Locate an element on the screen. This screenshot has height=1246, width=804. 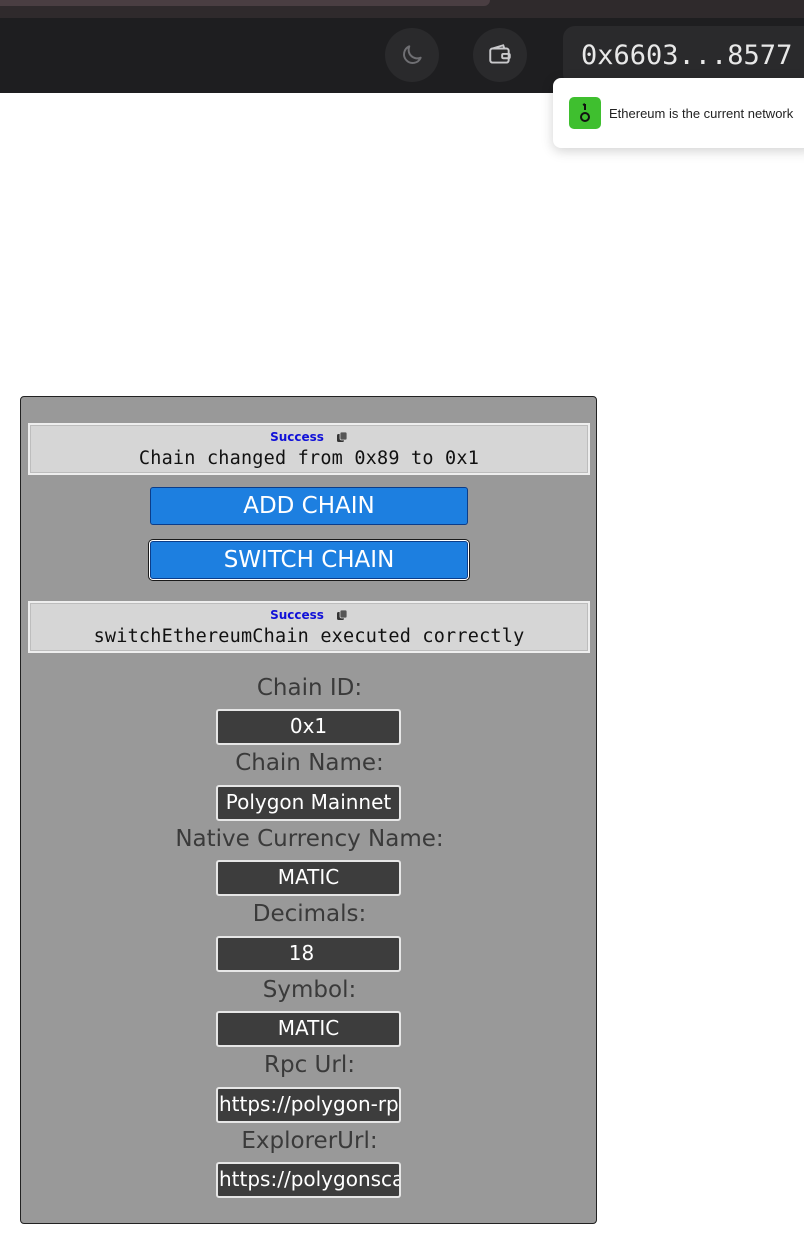
status-message: Chain changed from 0x89 to 0x1 is located at coordinates (309, 458).